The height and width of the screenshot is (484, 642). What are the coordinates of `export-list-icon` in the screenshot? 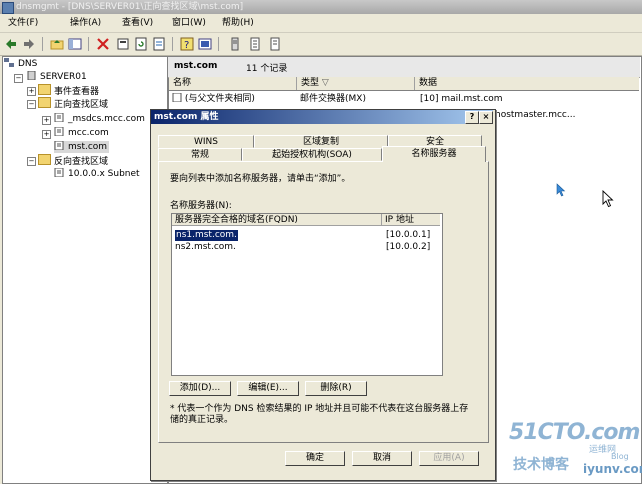 It's located at (159, 44).